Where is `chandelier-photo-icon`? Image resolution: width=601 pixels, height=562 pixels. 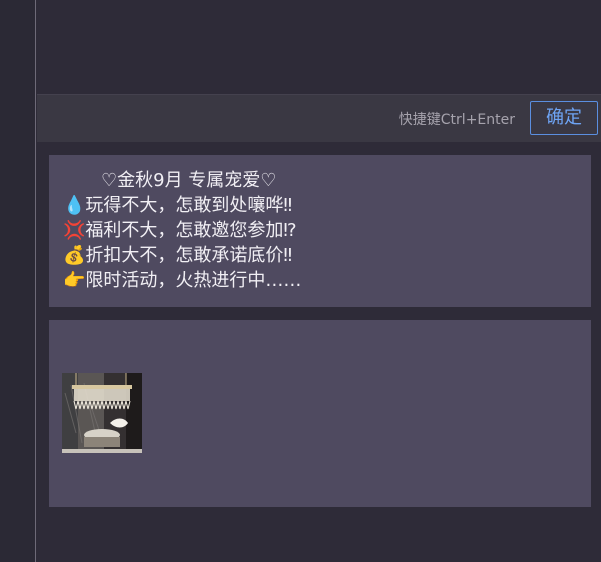 chandelier-photo-icon is located at coordinates (102, 413).